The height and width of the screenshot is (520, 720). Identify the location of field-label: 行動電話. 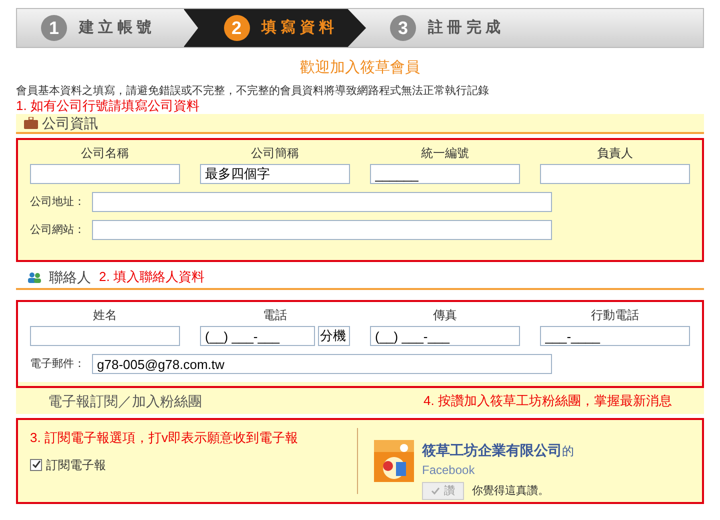
(615, 315).